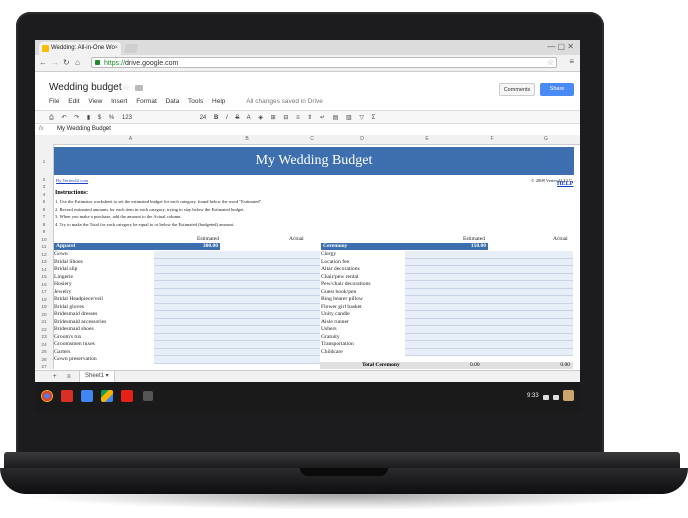 The height and width of the screenshot is (518, 688). What do you see at coordinates (492, 139) in the screenshot?
I see `column-header-f: F` at bounding box center [492, 139].